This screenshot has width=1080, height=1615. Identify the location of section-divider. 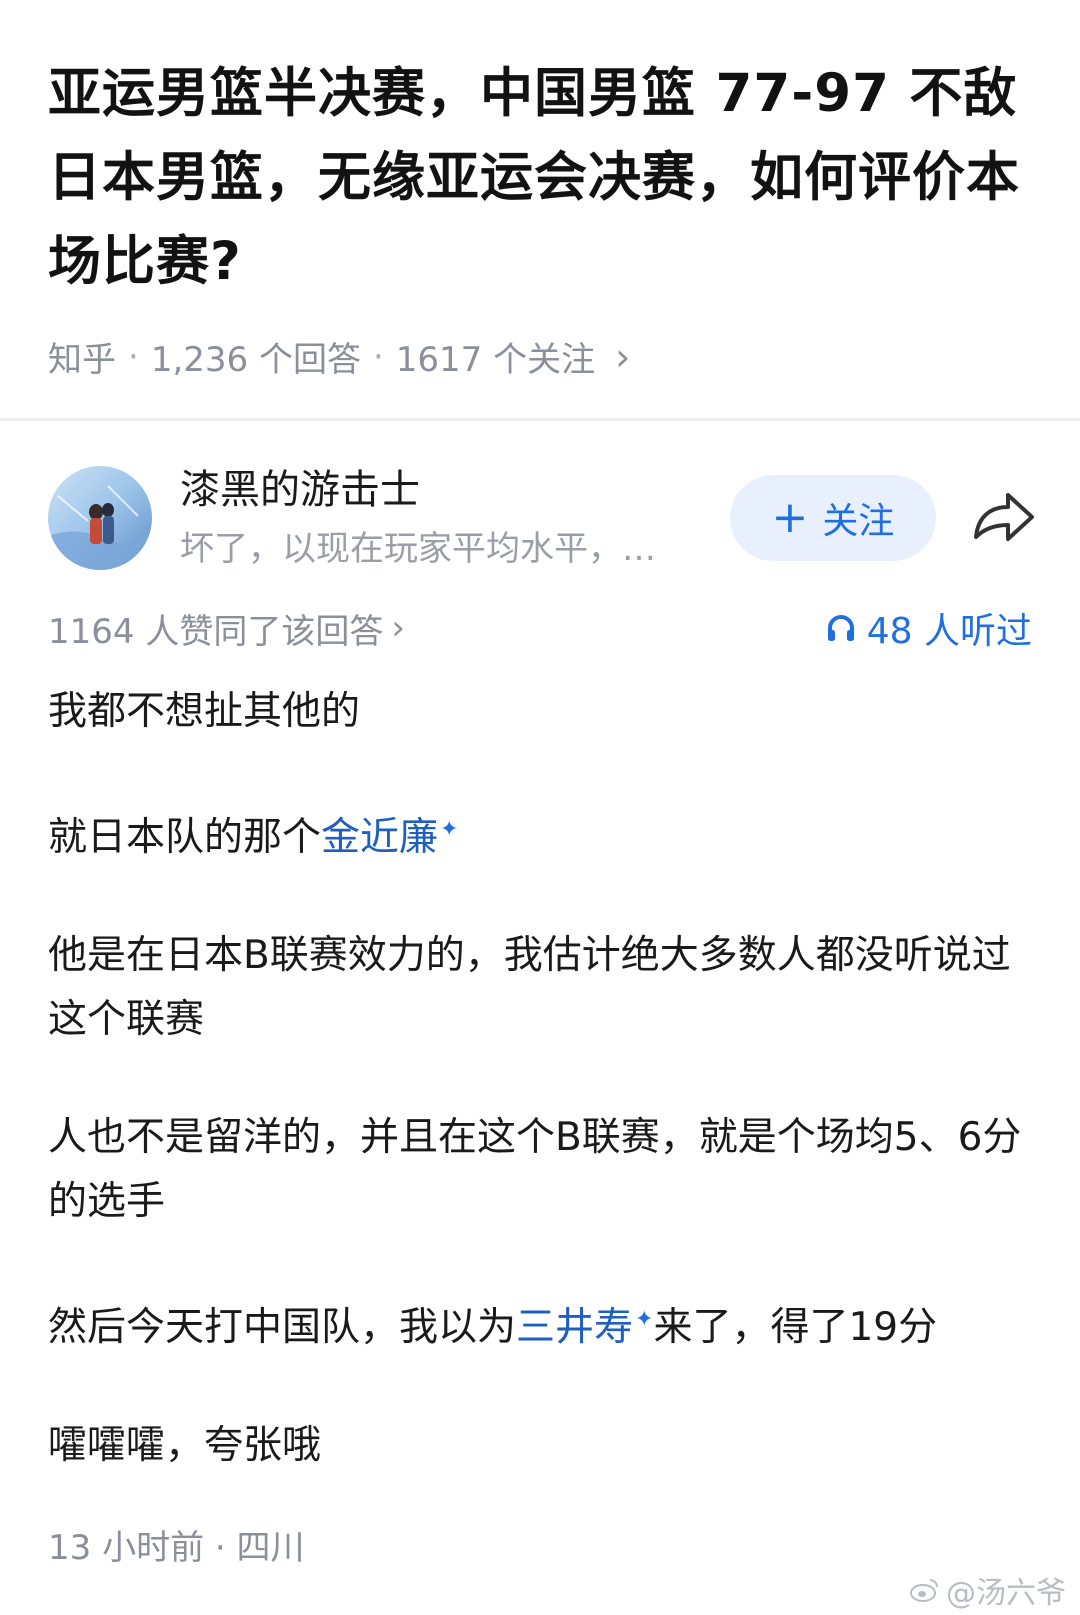
(540, 419).